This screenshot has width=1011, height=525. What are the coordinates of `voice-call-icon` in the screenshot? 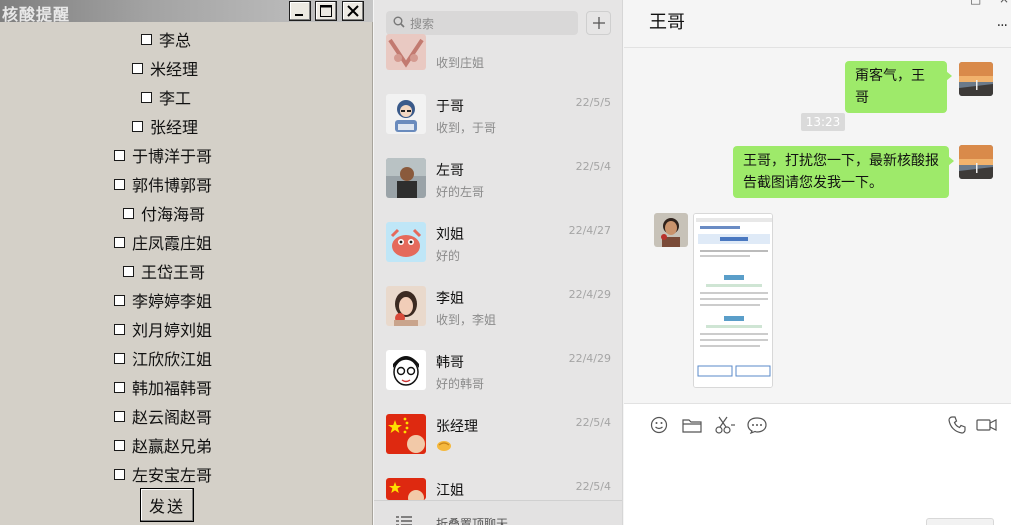 It's located at (957, 425).